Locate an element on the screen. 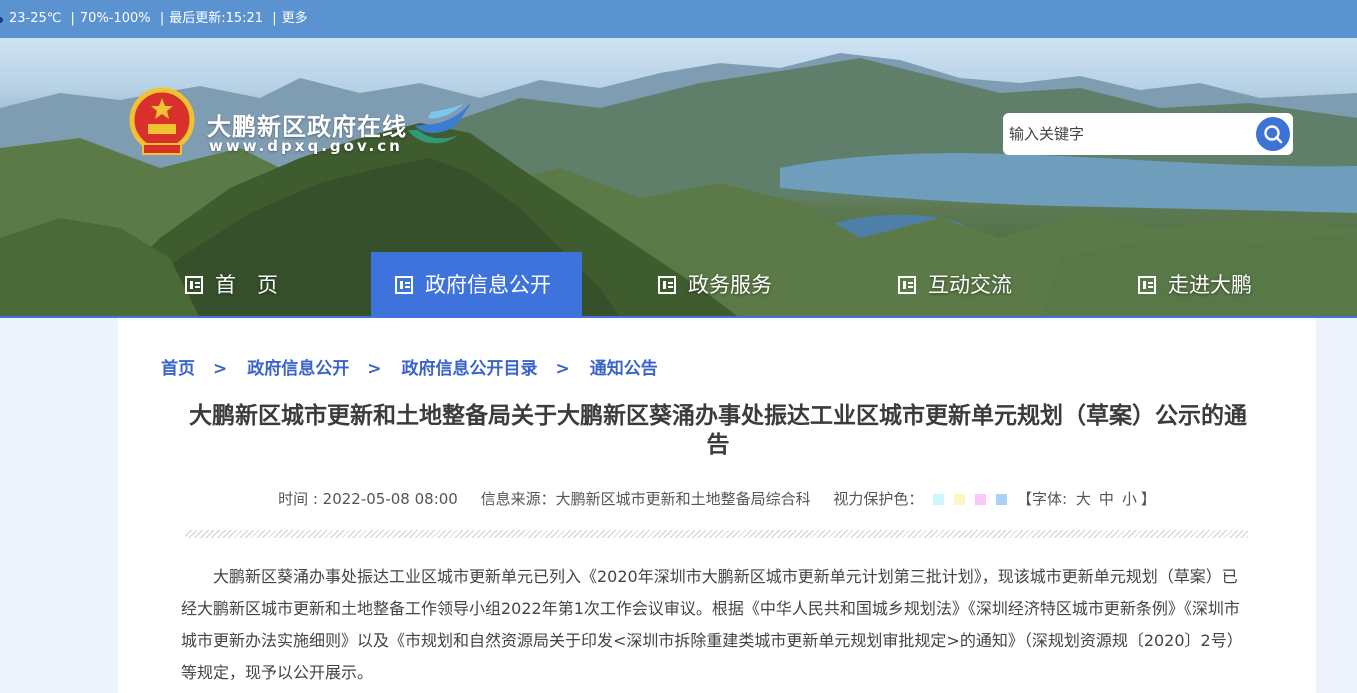 This screenshot has width=1357, height=693. nav-item-label: 互动交流 is located at coordinates (970, 285).